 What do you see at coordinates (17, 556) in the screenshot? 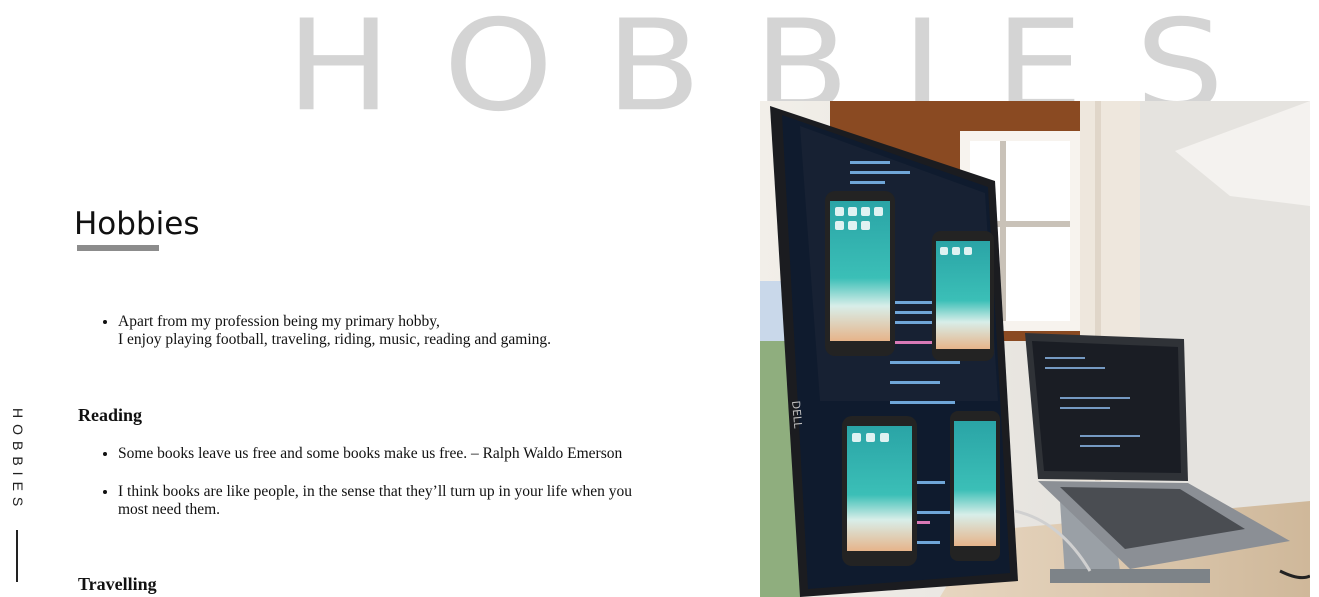
I see `side-nav-line` at bounding box center [17, 556].